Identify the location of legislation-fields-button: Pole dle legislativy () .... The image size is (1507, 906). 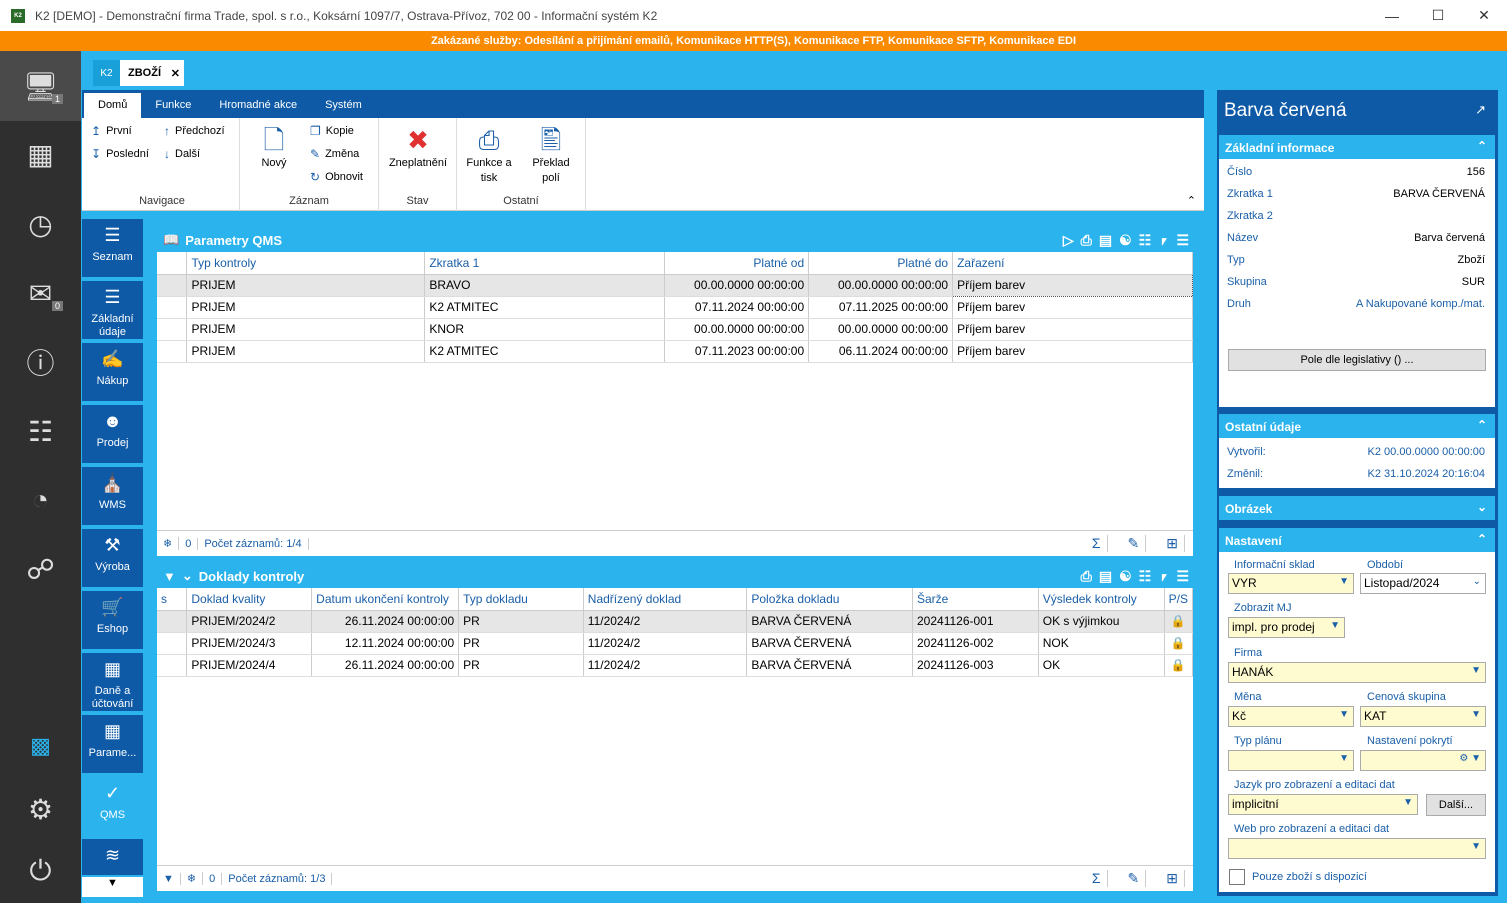
(1357, 360).